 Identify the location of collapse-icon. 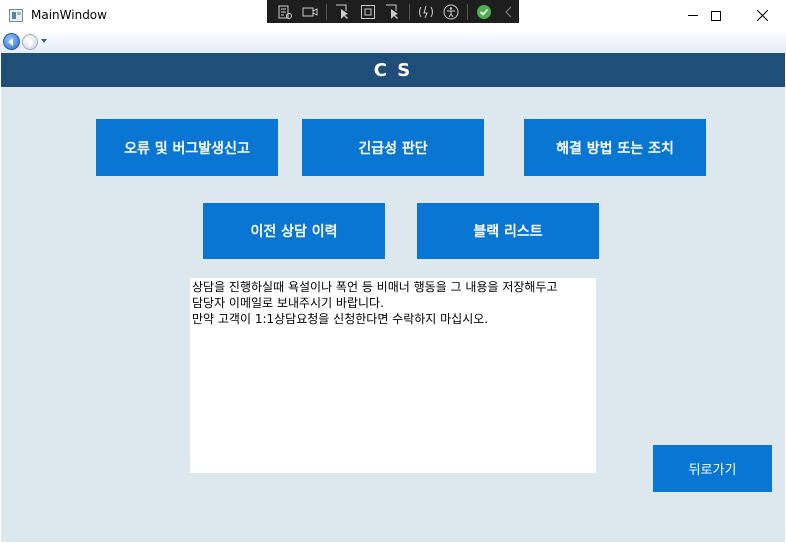
(508, 12).